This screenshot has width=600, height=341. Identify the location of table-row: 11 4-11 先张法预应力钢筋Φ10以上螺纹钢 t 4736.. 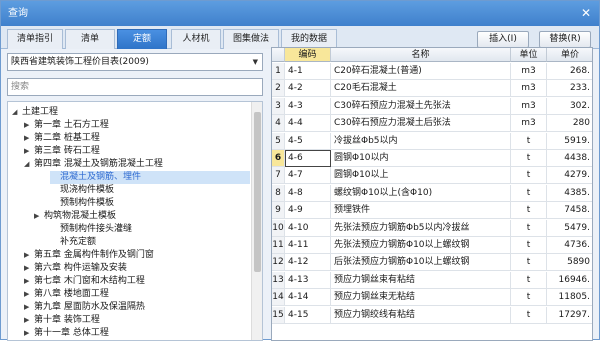
(432, 245).